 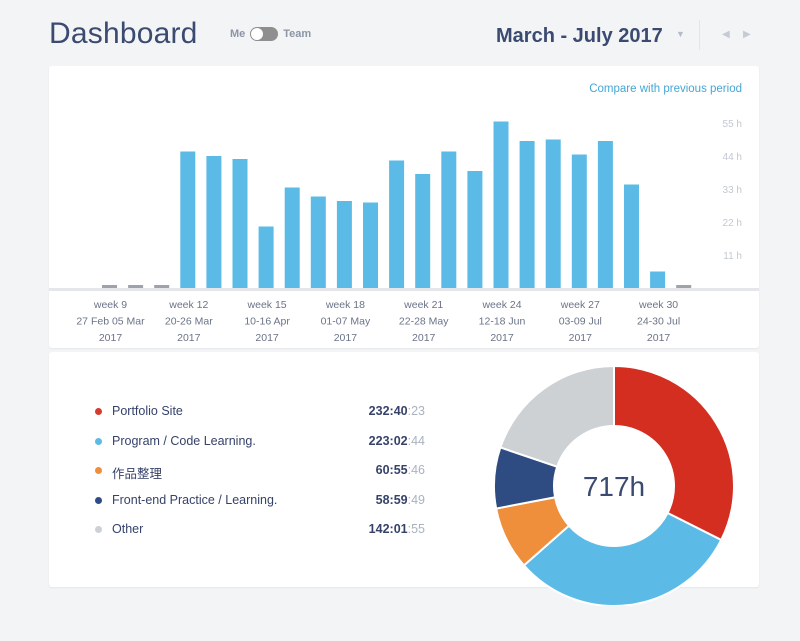 I want to click on y-tick-label: 44 h, so click(x=732, y=157).